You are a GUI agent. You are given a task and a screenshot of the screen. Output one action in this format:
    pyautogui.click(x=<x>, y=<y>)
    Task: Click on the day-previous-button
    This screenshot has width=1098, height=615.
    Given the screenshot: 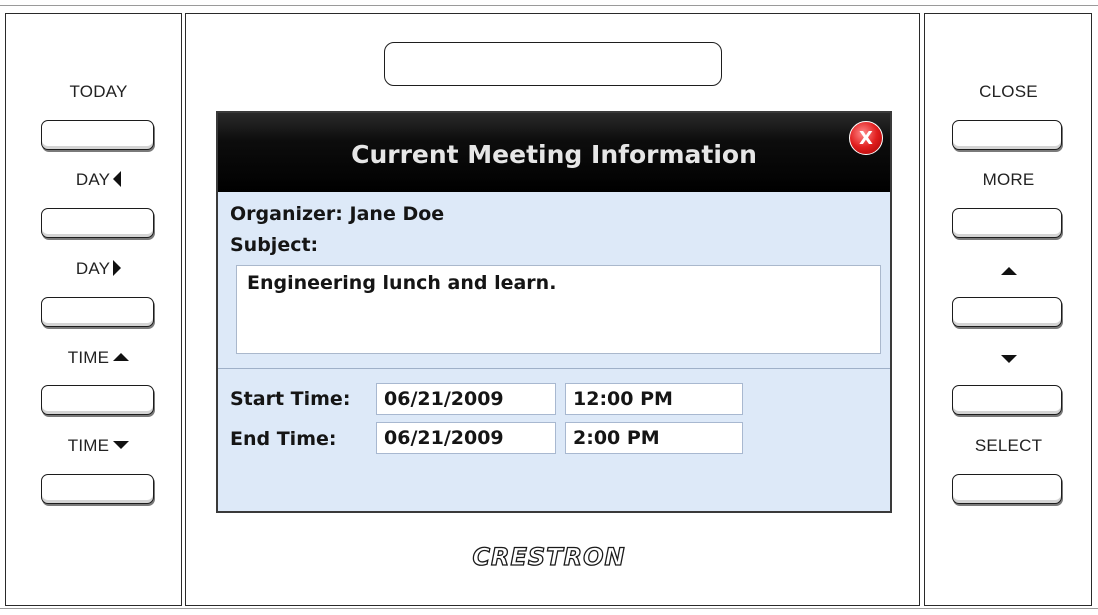 What is the action you would take?
    pyautogui.click(x=97, y=223)
    